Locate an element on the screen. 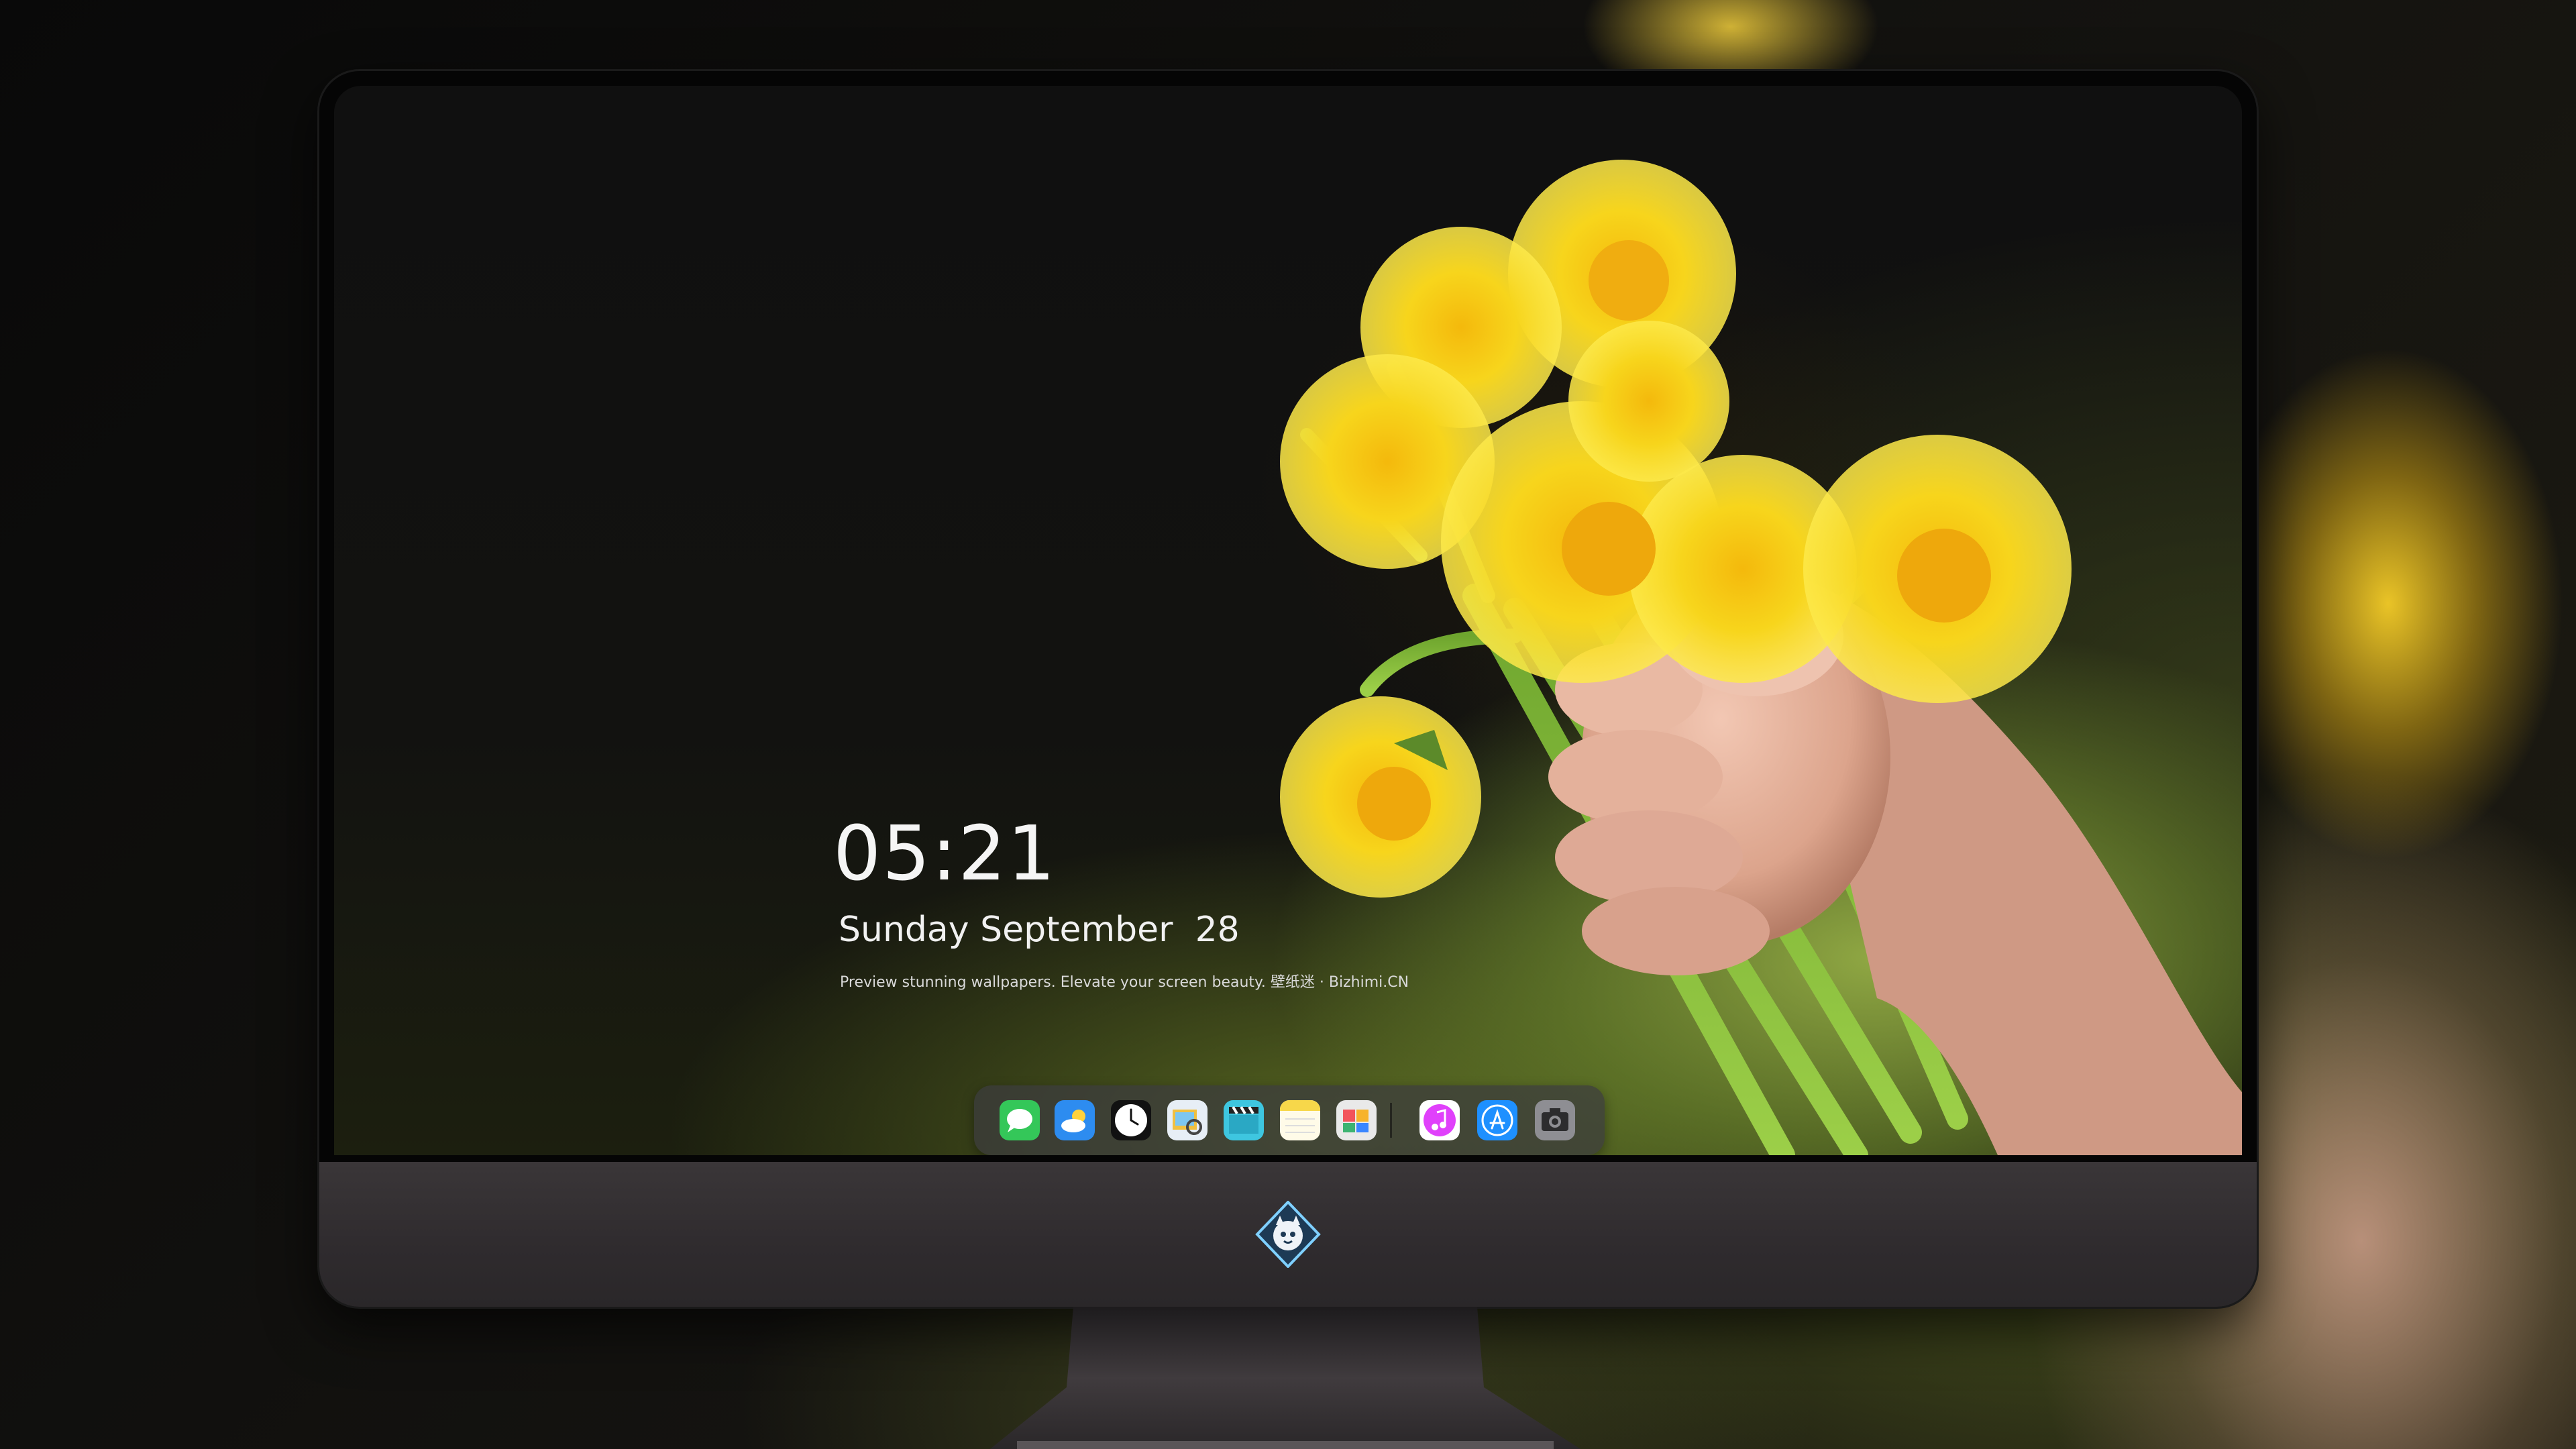 The width and height of the screenshot is (2576, 1449). weather-icon is located at coordinates (1075, 1120).